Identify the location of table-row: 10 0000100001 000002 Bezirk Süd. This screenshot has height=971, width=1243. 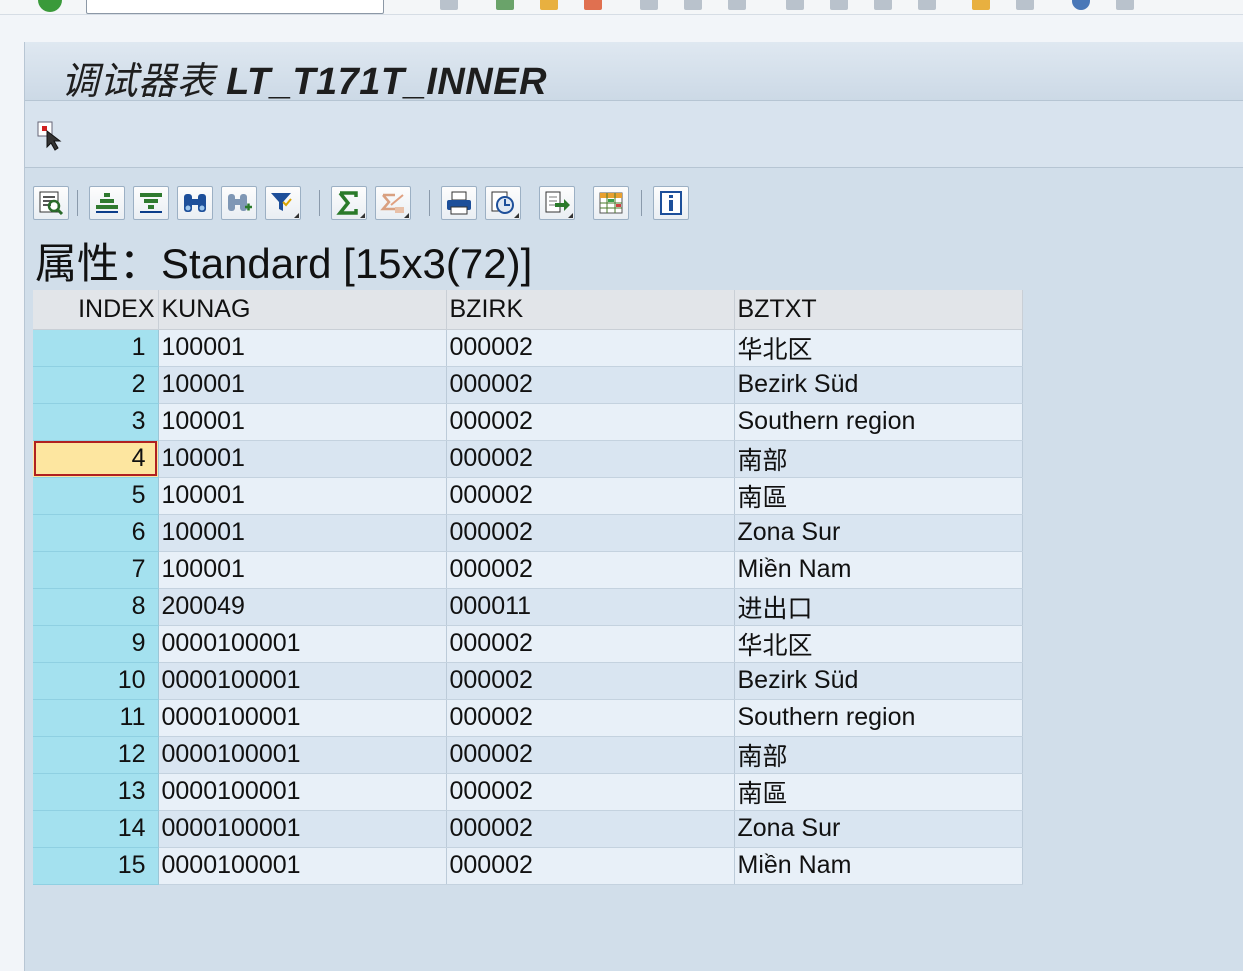
(528, 681).